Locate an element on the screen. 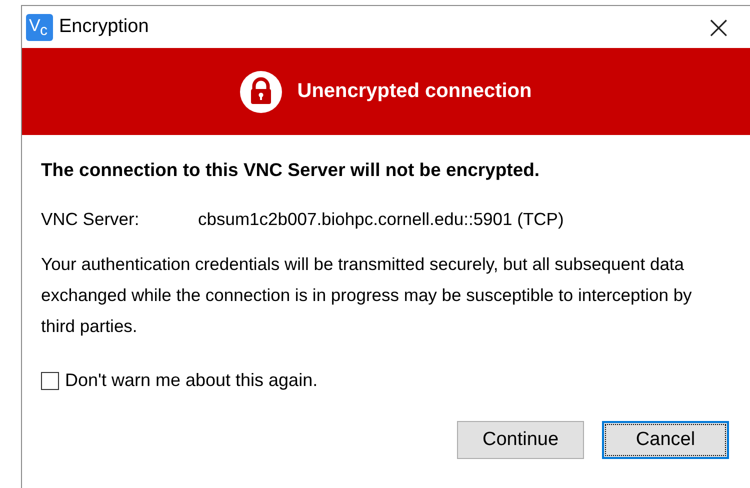 Image resolution: width=750 pixels, height=488 pixels. warning-heading: The connection to this VNC Server will not be encrypted. is located at coordinates (291, 170).